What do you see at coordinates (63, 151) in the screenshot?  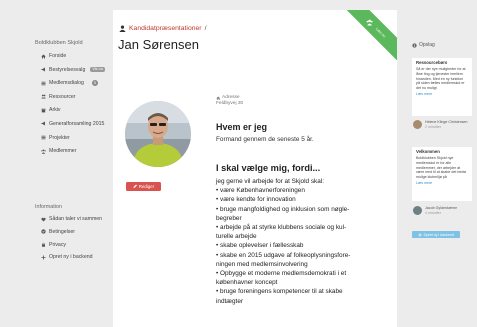 I see `sidebar-item-label: Medlemmer` at bounding box center [63, 151].